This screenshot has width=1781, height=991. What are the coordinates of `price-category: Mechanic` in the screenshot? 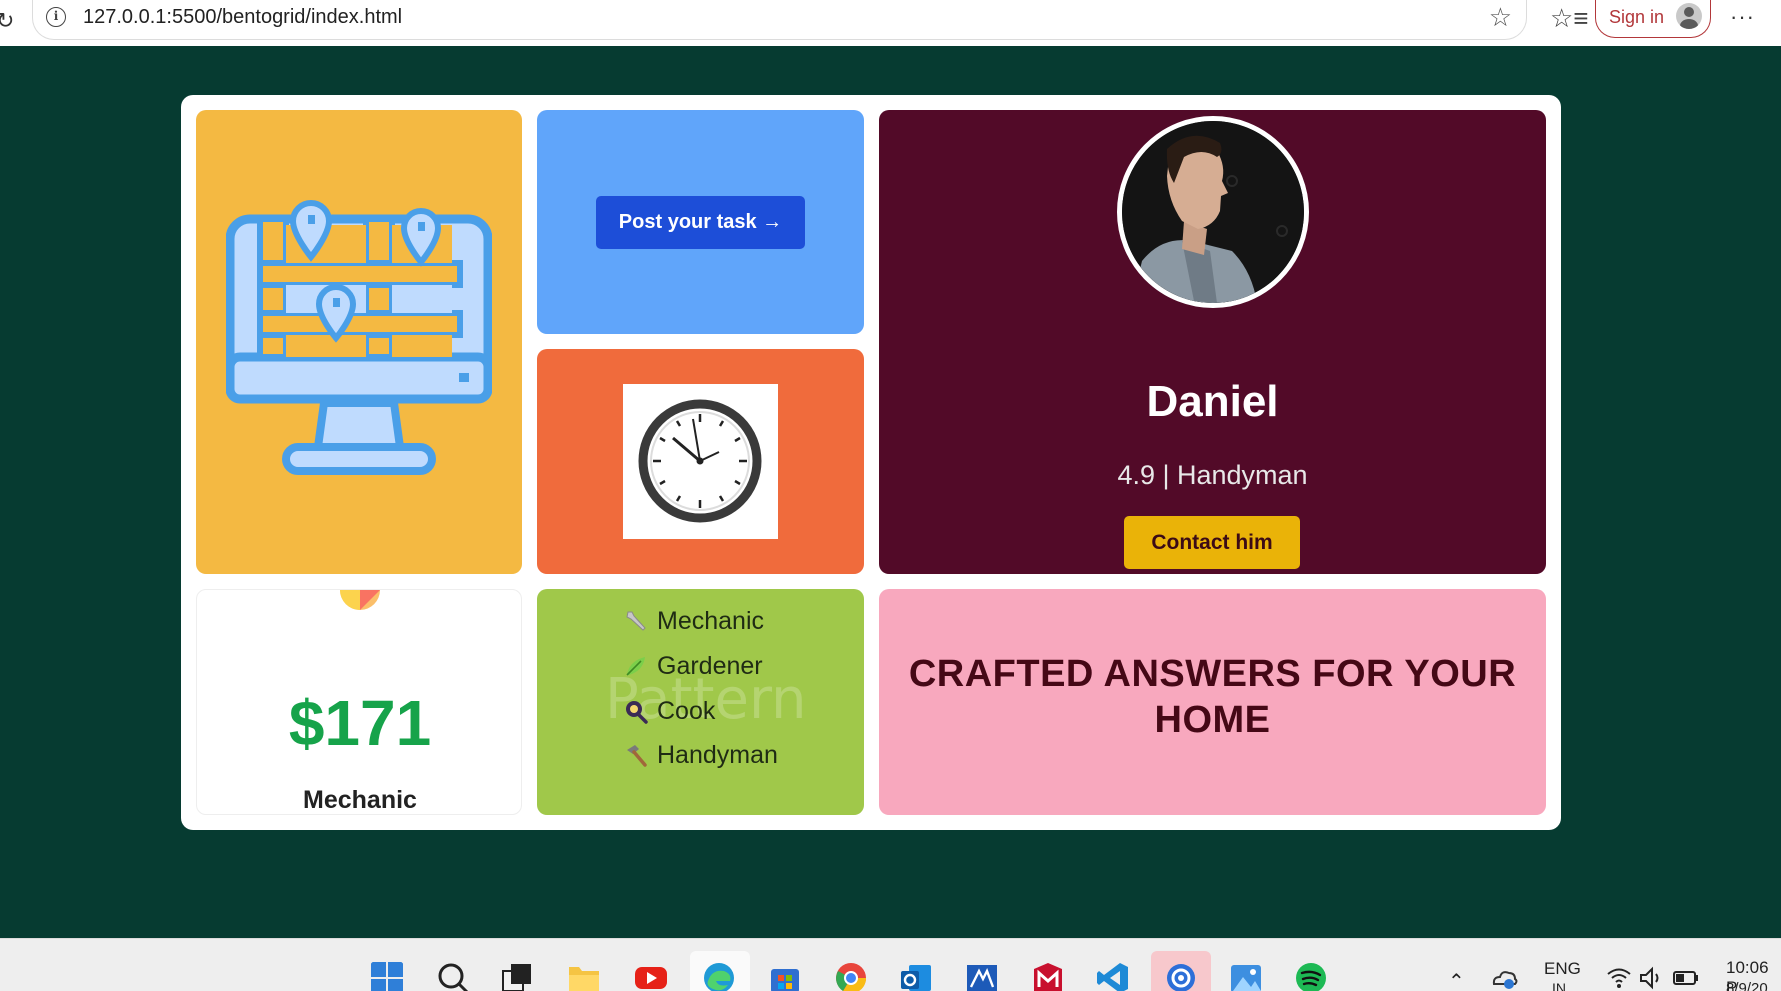 It's located at (360, 800).